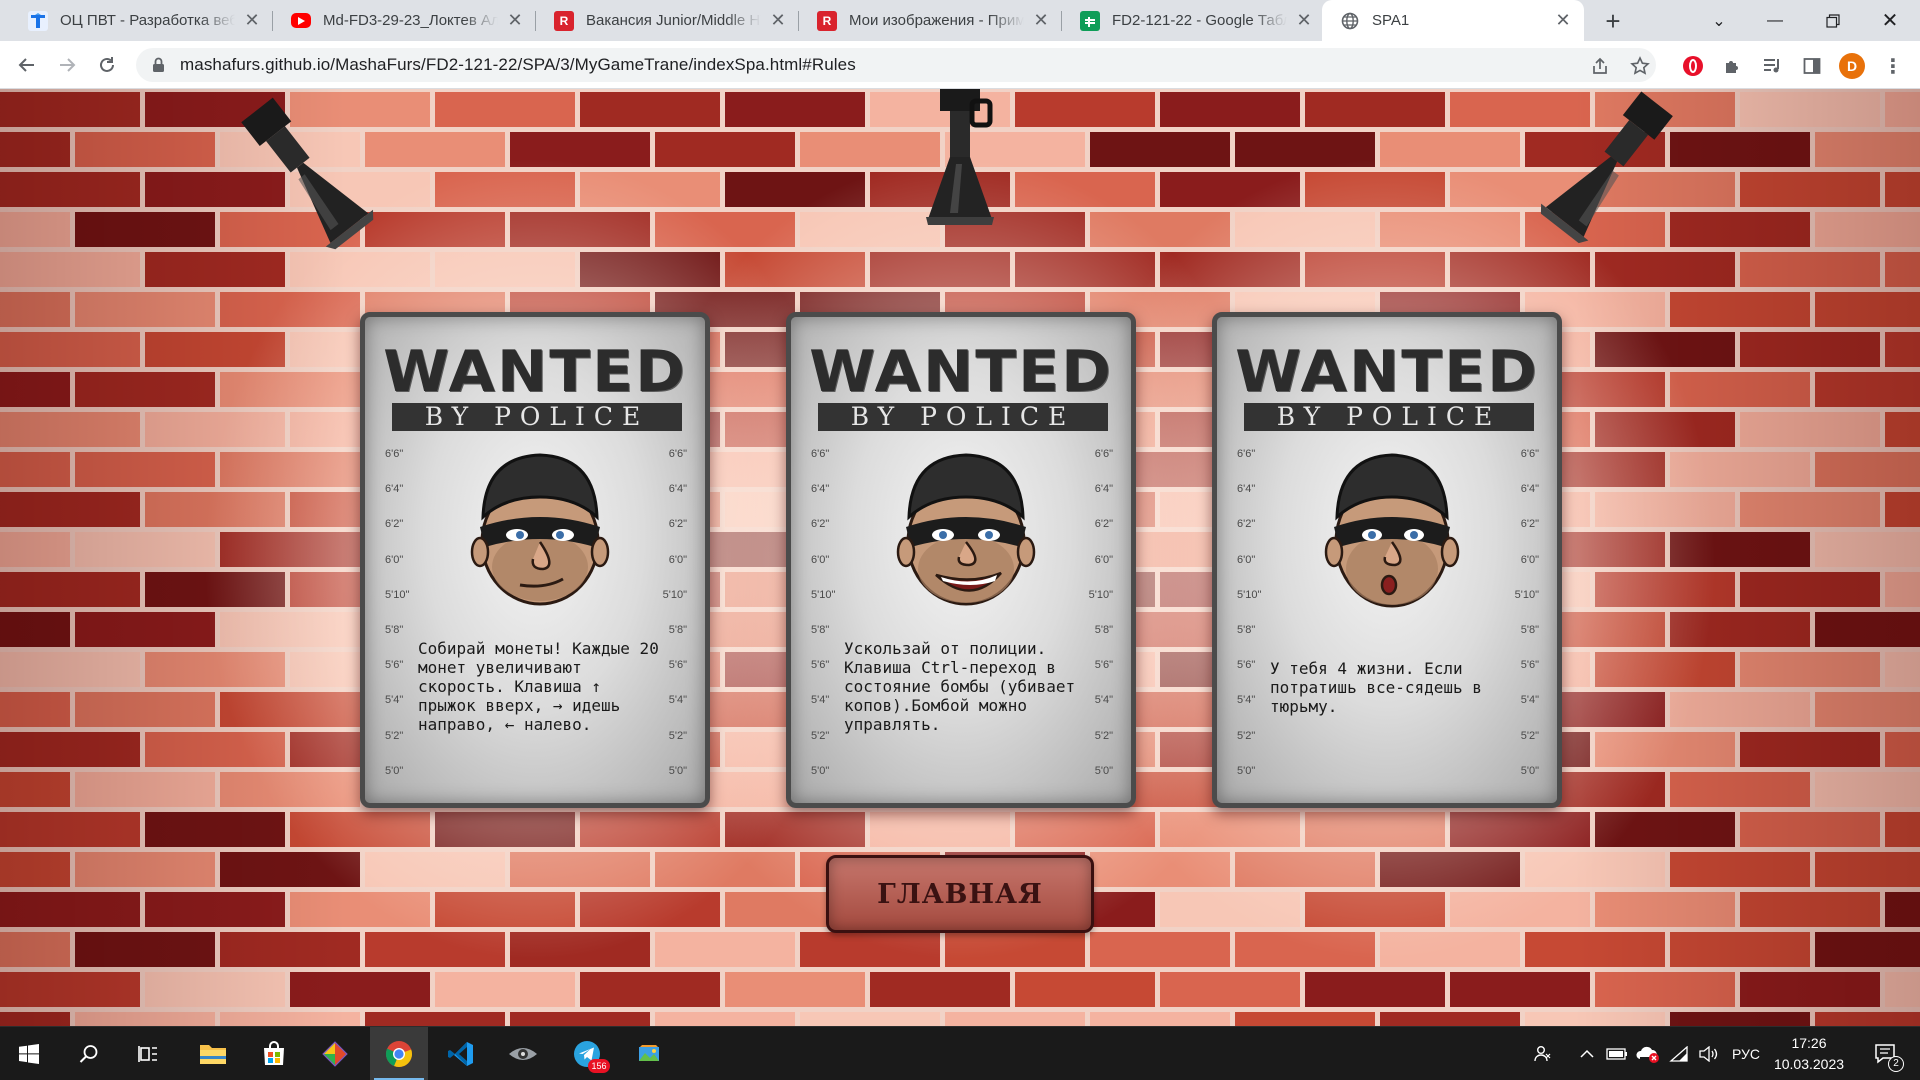 This screenshot has height=1080, width=1920. I want to click on spotlight-center, so click(960, 157).